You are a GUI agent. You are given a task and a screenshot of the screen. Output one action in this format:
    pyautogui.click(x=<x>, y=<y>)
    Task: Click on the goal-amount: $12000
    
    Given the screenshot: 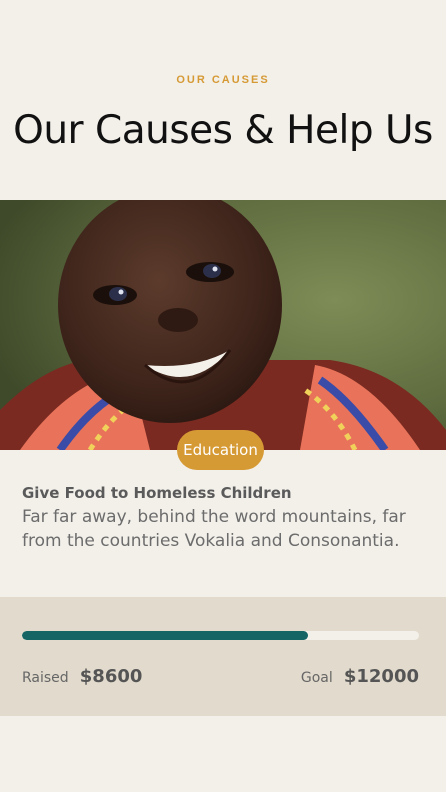 What is the action you would take?
    pyautogui.click(x=381, y=676)
    